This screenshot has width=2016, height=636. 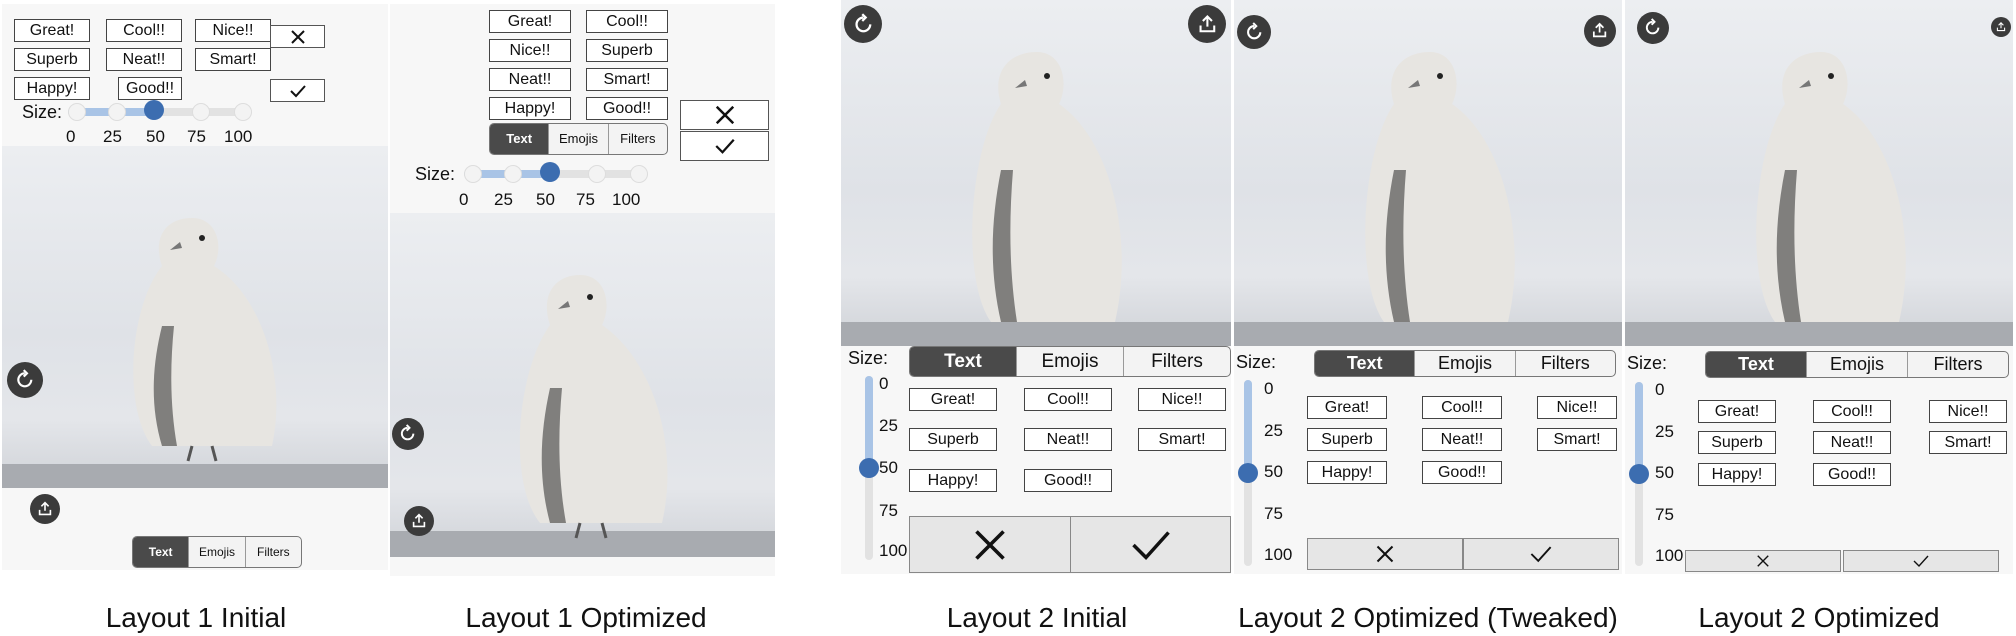 What do you see at coordinates (1269, 388) in the screenshot?
I see `size-tick: 0` at bounding box center [1269, 388].